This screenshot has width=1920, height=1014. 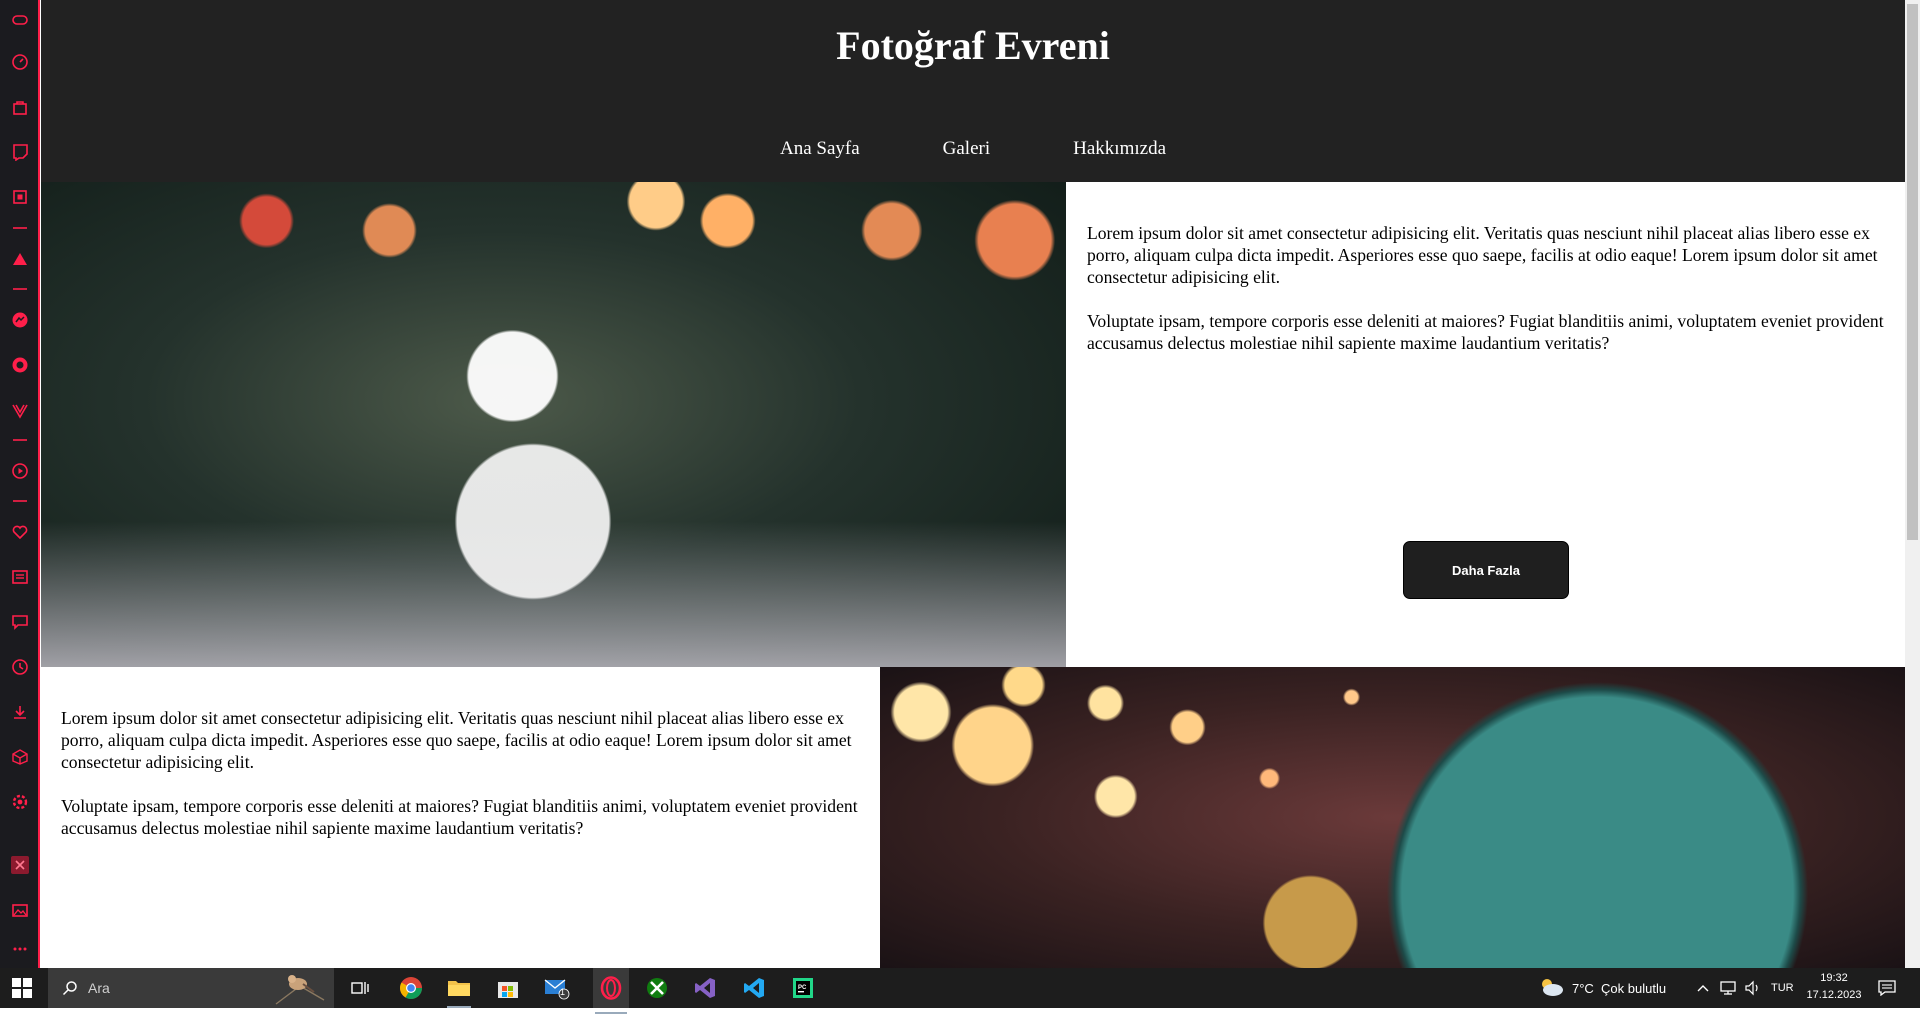 I want to click on nav-home: Ana Sayfa, so click(x=820, y=149).